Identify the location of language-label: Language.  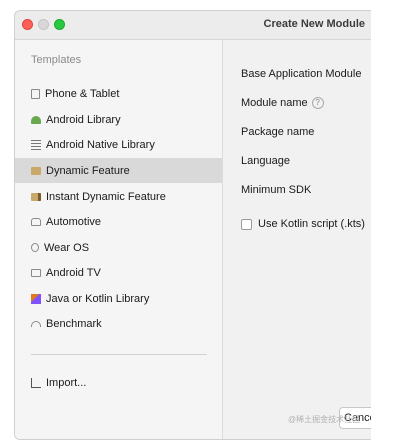
(265, 161).